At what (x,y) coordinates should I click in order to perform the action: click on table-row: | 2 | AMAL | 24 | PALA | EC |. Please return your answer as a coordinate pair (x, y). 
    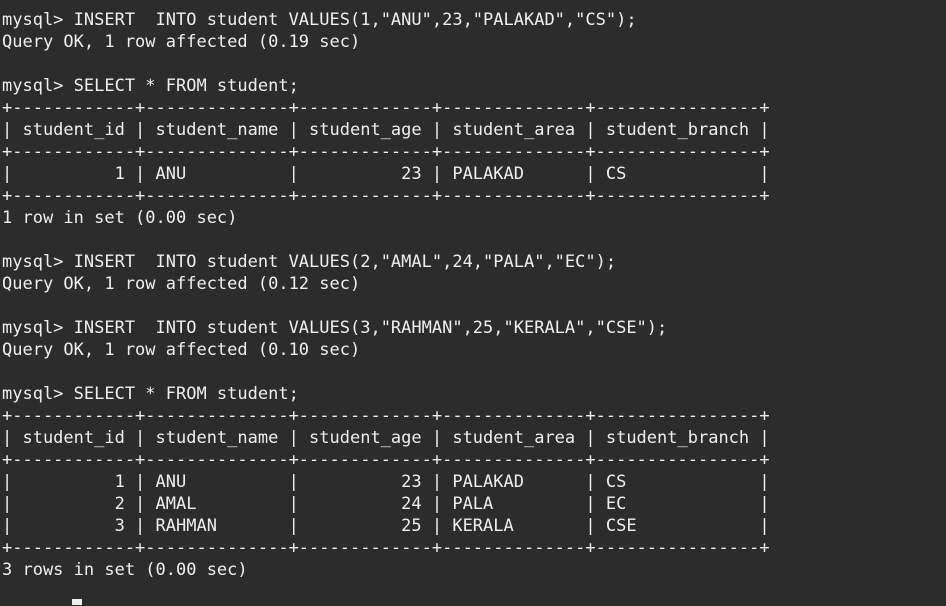
    Looking at the image, I should click on (386, 504).